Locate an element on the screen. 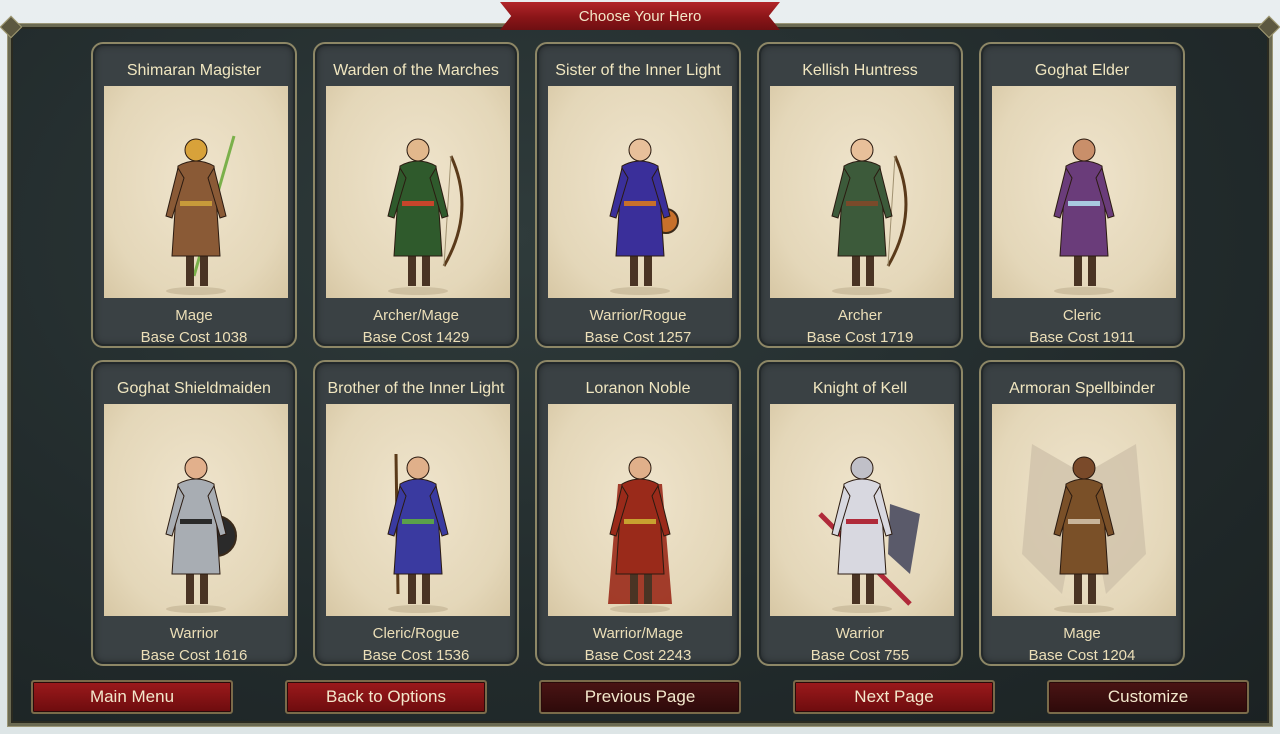 The height and width of the screenshot is (734, 1280). hero-name: Brother of the Inner Light is located at coordinates (416, 388).